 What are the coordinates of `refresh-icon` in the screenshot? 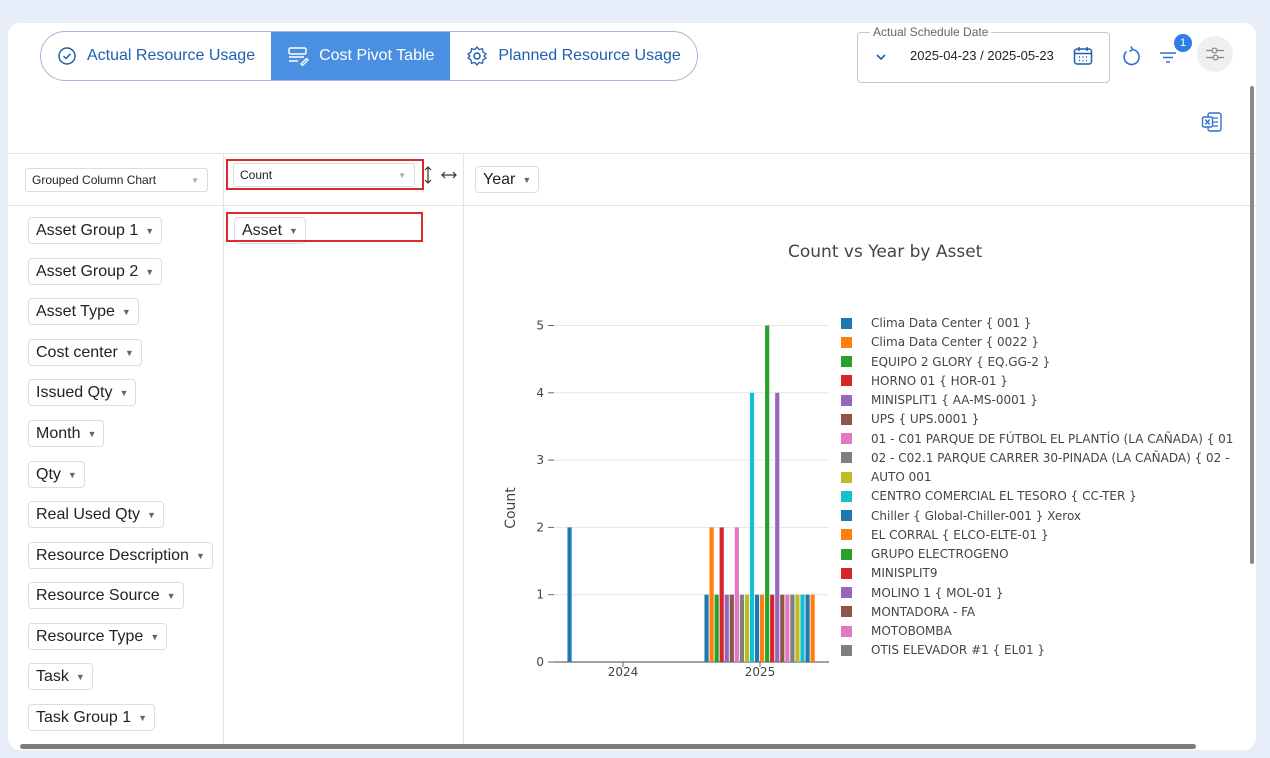 It's located at (1131, 56).